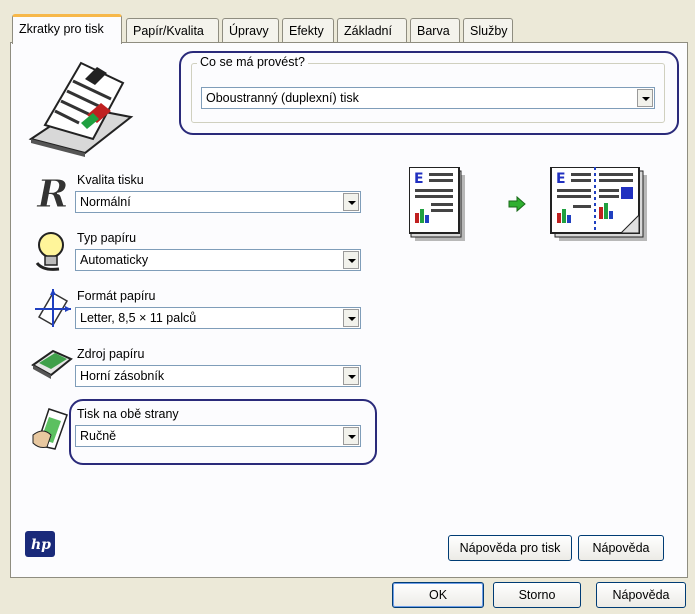 This screenshot has height=614, width=695. I want to click on paper-type-label: Typ papíru, so click(107, 238).